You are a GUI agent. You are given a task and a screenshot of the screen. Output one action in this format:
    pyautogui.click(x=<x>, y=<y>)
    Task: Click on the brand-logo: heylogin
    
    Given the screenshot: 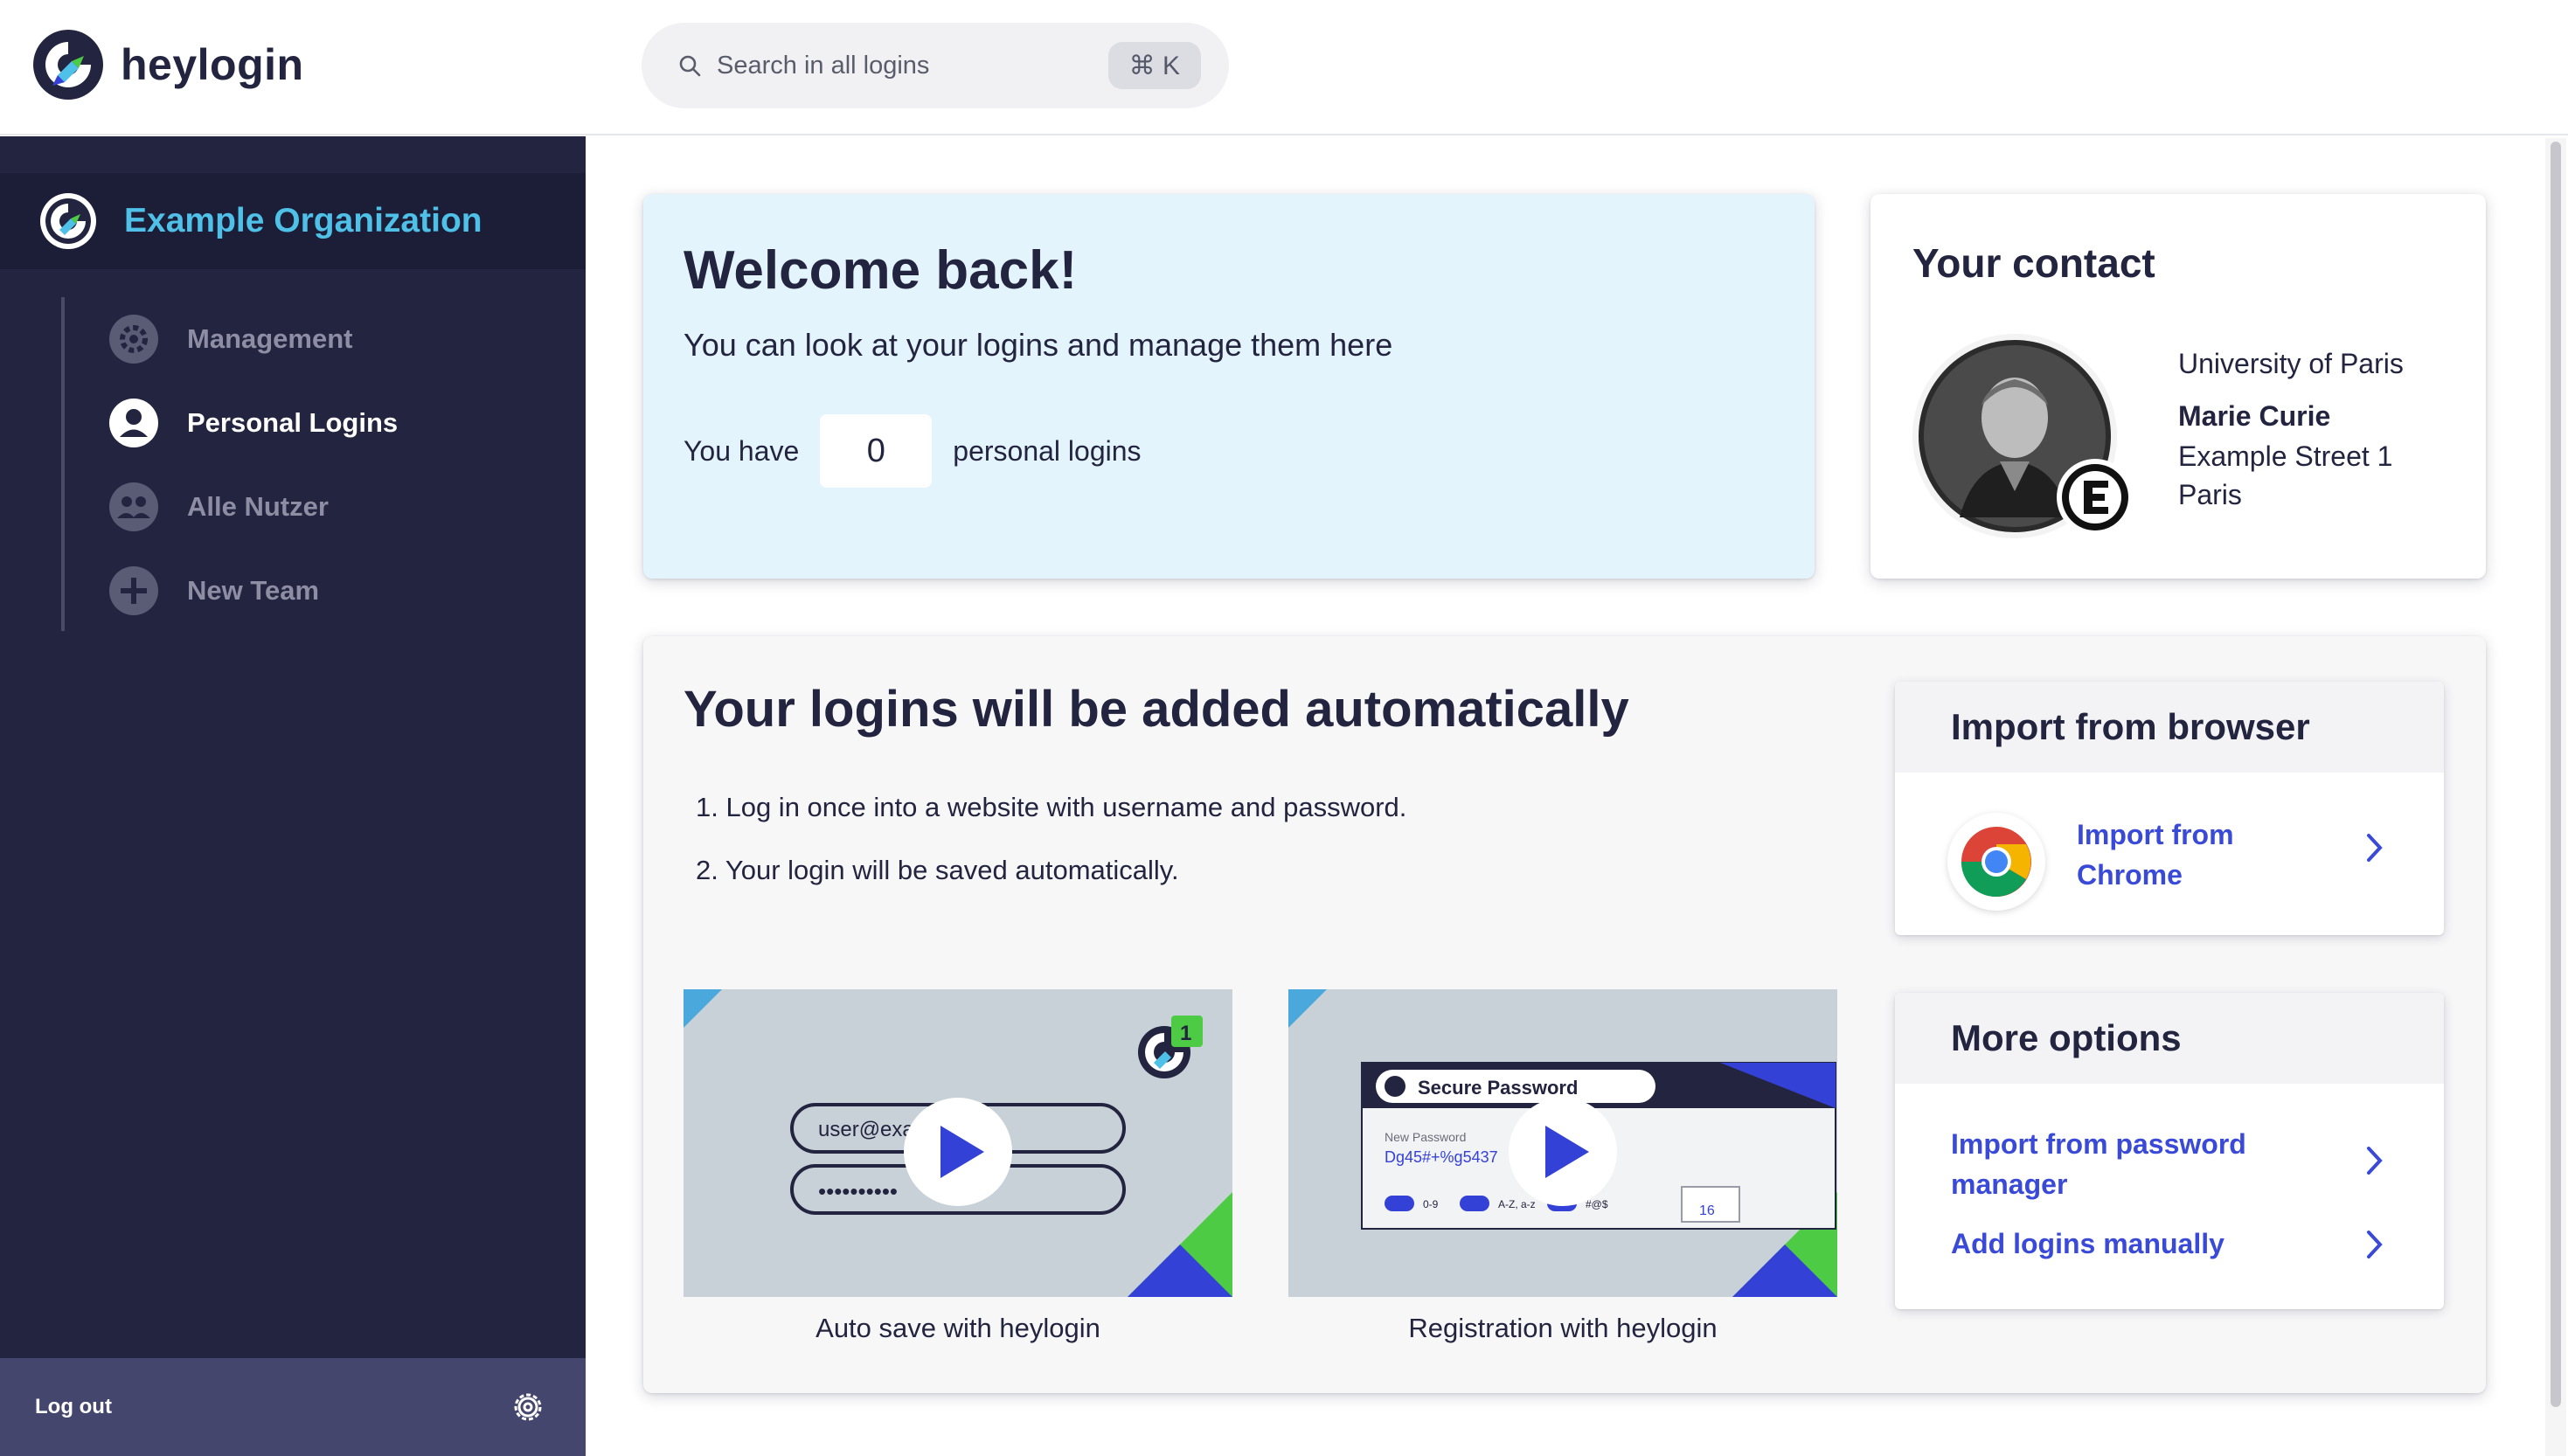 What is the action you would take?
    pyautogui.click(x=168, y=65)
    